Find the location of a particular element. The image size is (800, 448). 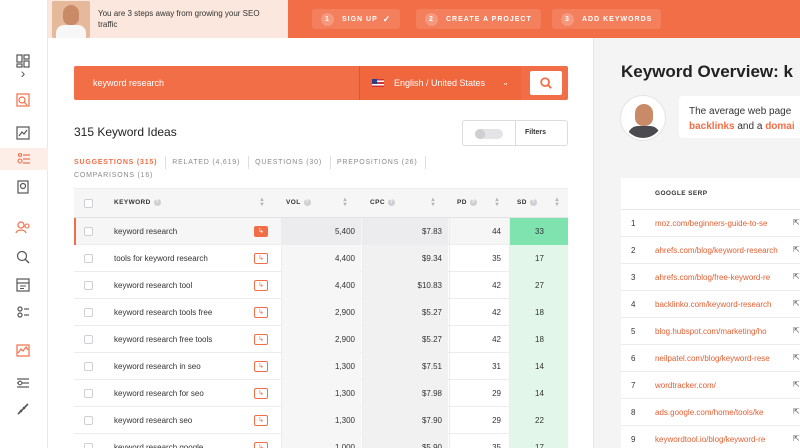

filter-toggle is located at coordinates (489, 134).